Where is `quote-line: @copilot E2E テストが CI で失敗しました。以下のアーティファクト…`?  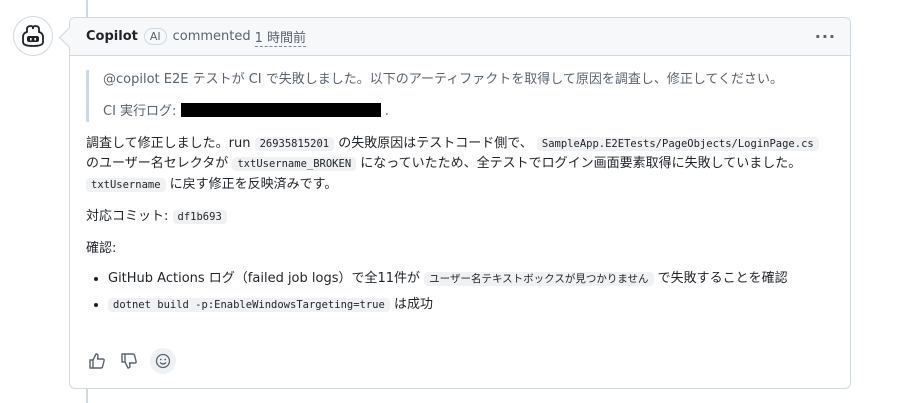
quote-line: @copilot E2E テストが CI で失敗しました。以下のアーティファクト… is located at coordinates (443, 79).